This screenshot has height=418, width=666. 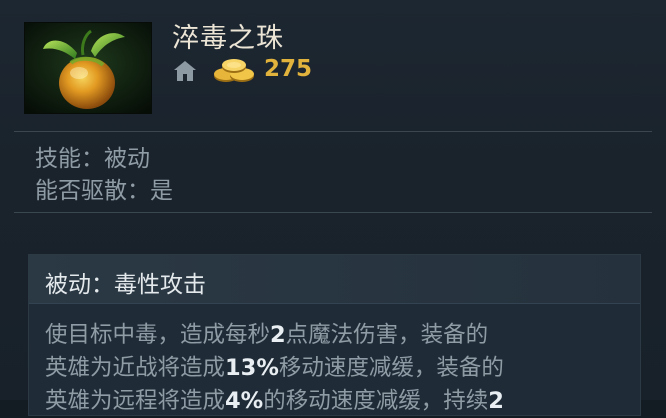 What do you see at coordinates (104, 175) in the screenshot?
I see `item-properties: 技能：被动 能否驱散：是` at bounding box center [104, 175].